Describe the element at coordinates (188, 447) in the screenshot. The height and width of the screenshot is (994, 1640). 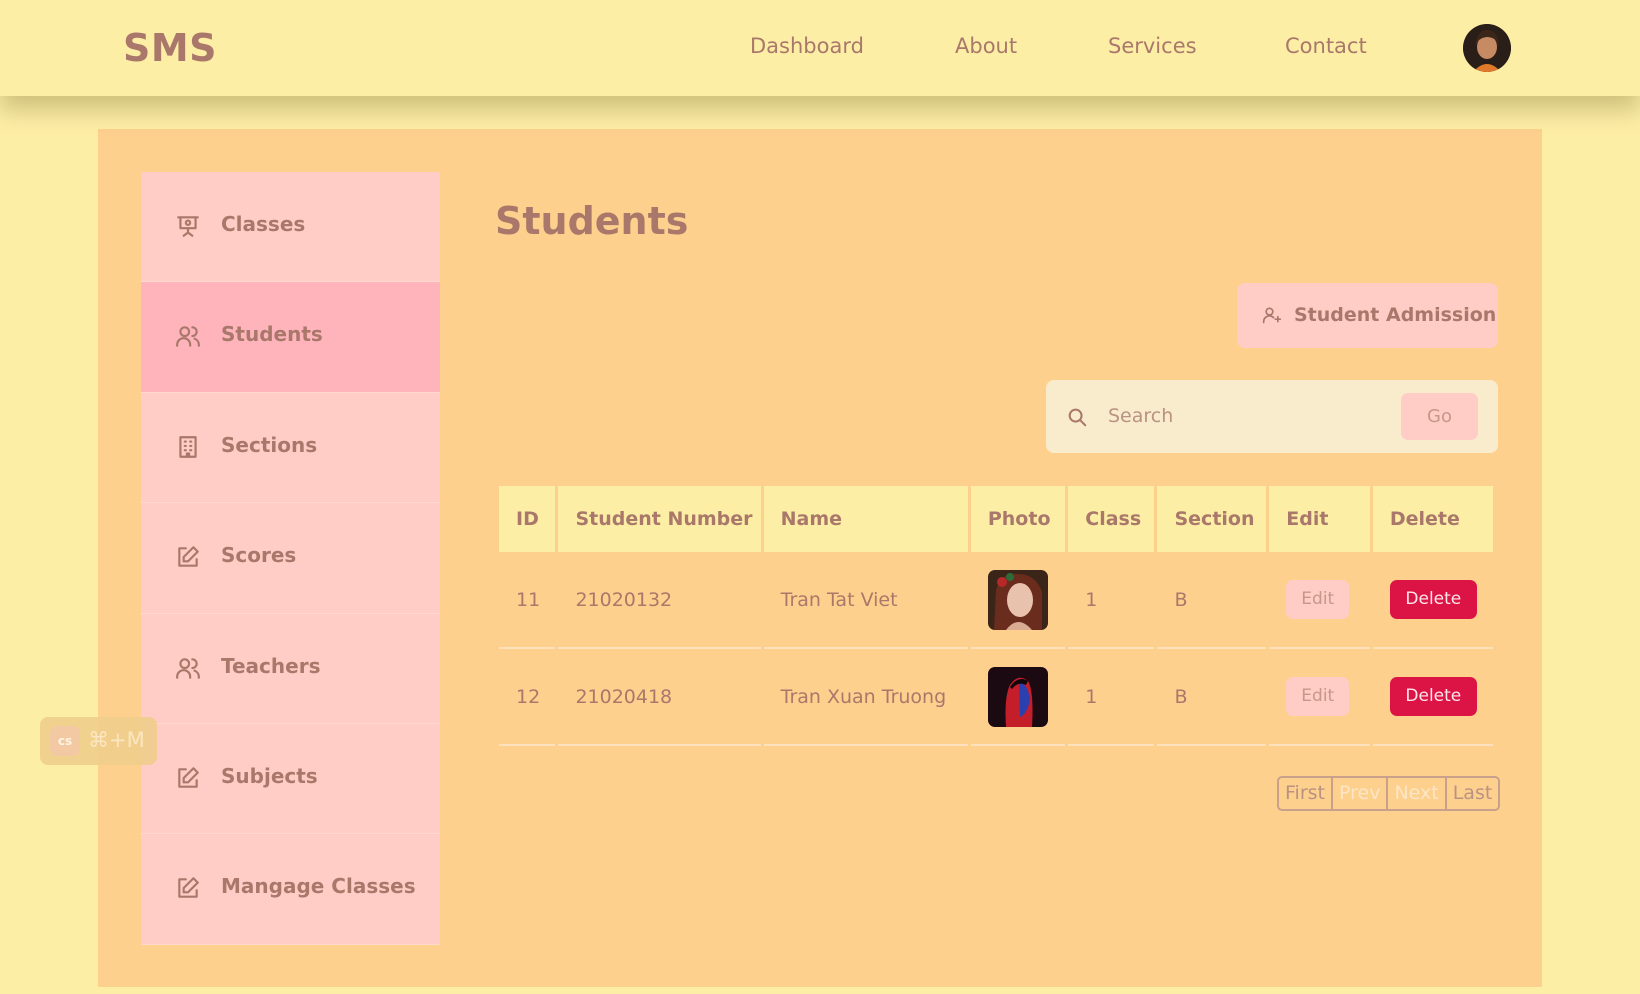
I see `building-icon` at that location.